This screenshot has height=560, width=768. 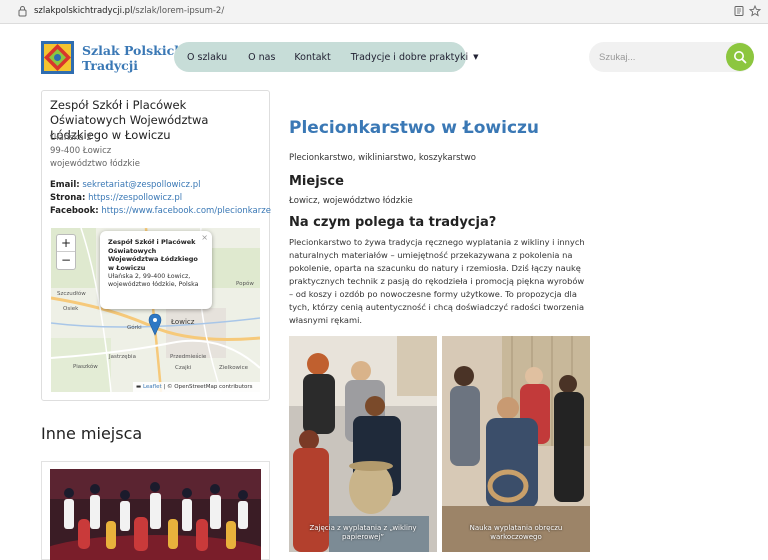 I want to click on other-places-heading: Inne miejsca, so click(x=92, y=433).